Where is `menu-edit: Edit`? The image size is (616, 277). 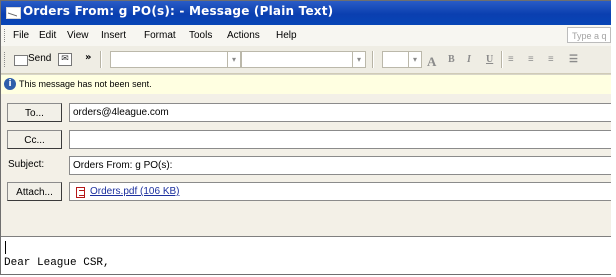
menu-edit: Edit is located at coordinates (47, 35).